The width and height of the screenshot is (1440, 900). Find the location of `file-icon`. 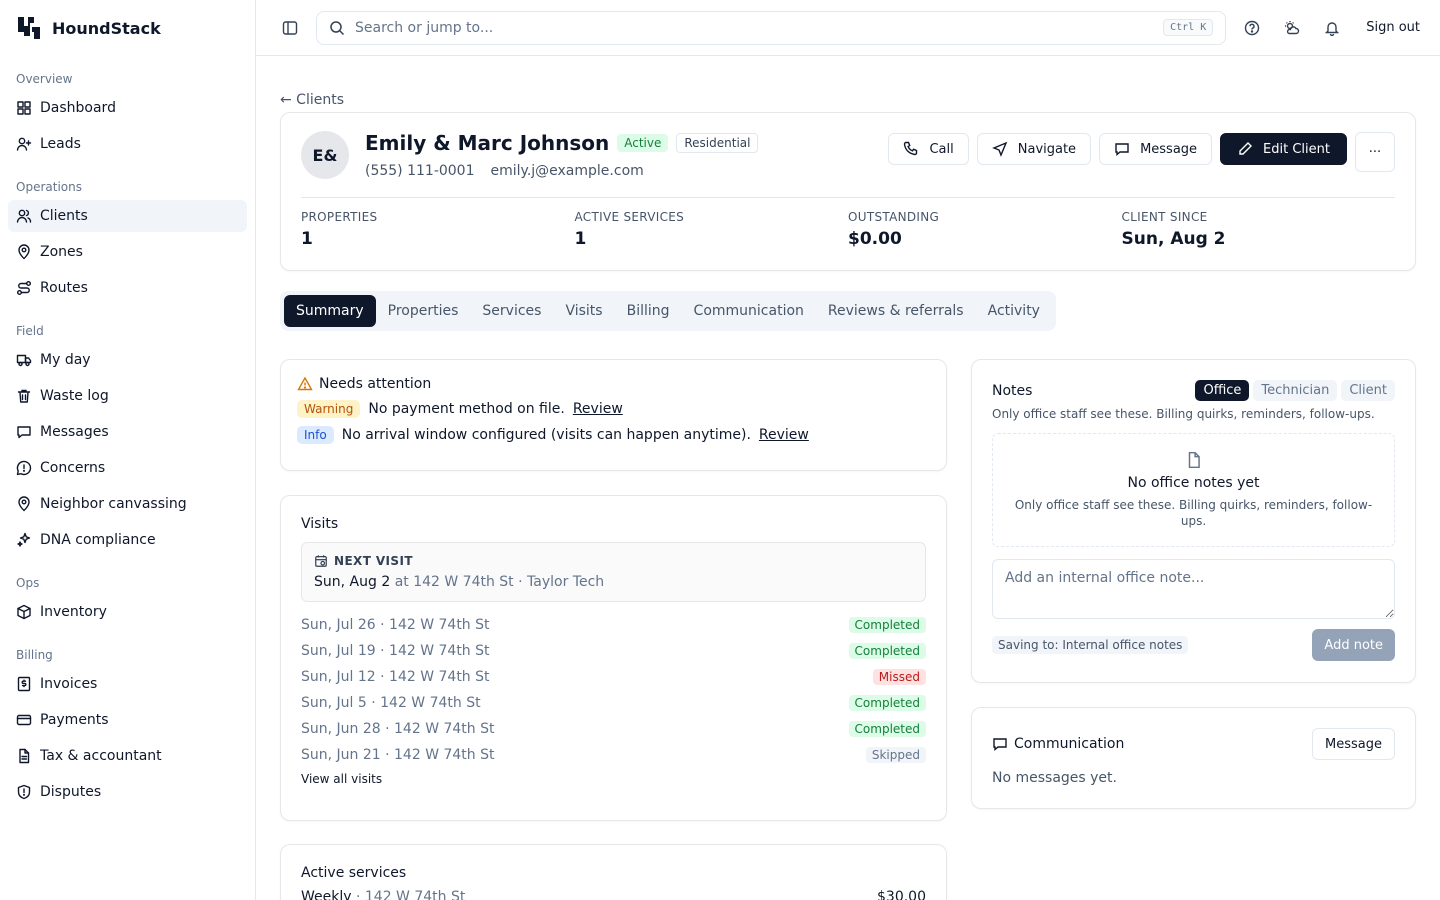

file-icon is located at coordinates (1194, 460).